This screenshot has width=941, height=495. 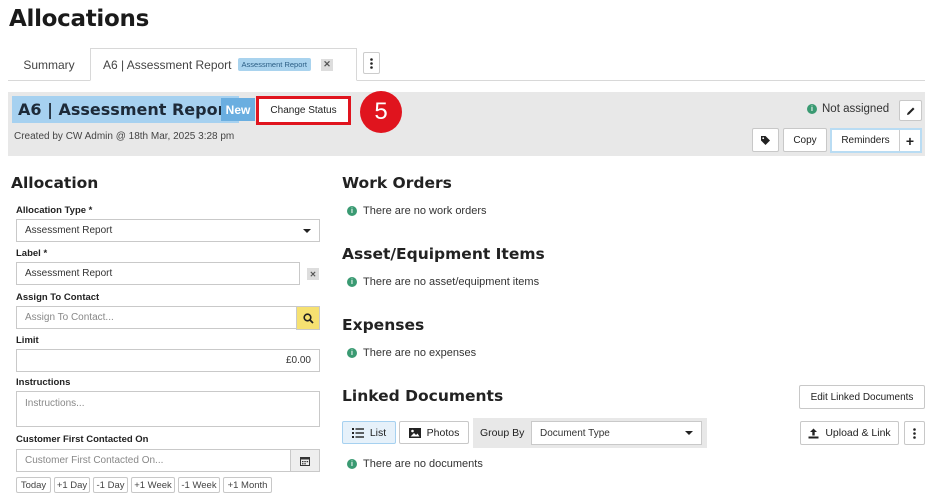 I want to click on date-today-button: Today, so click(x=33, y=485).